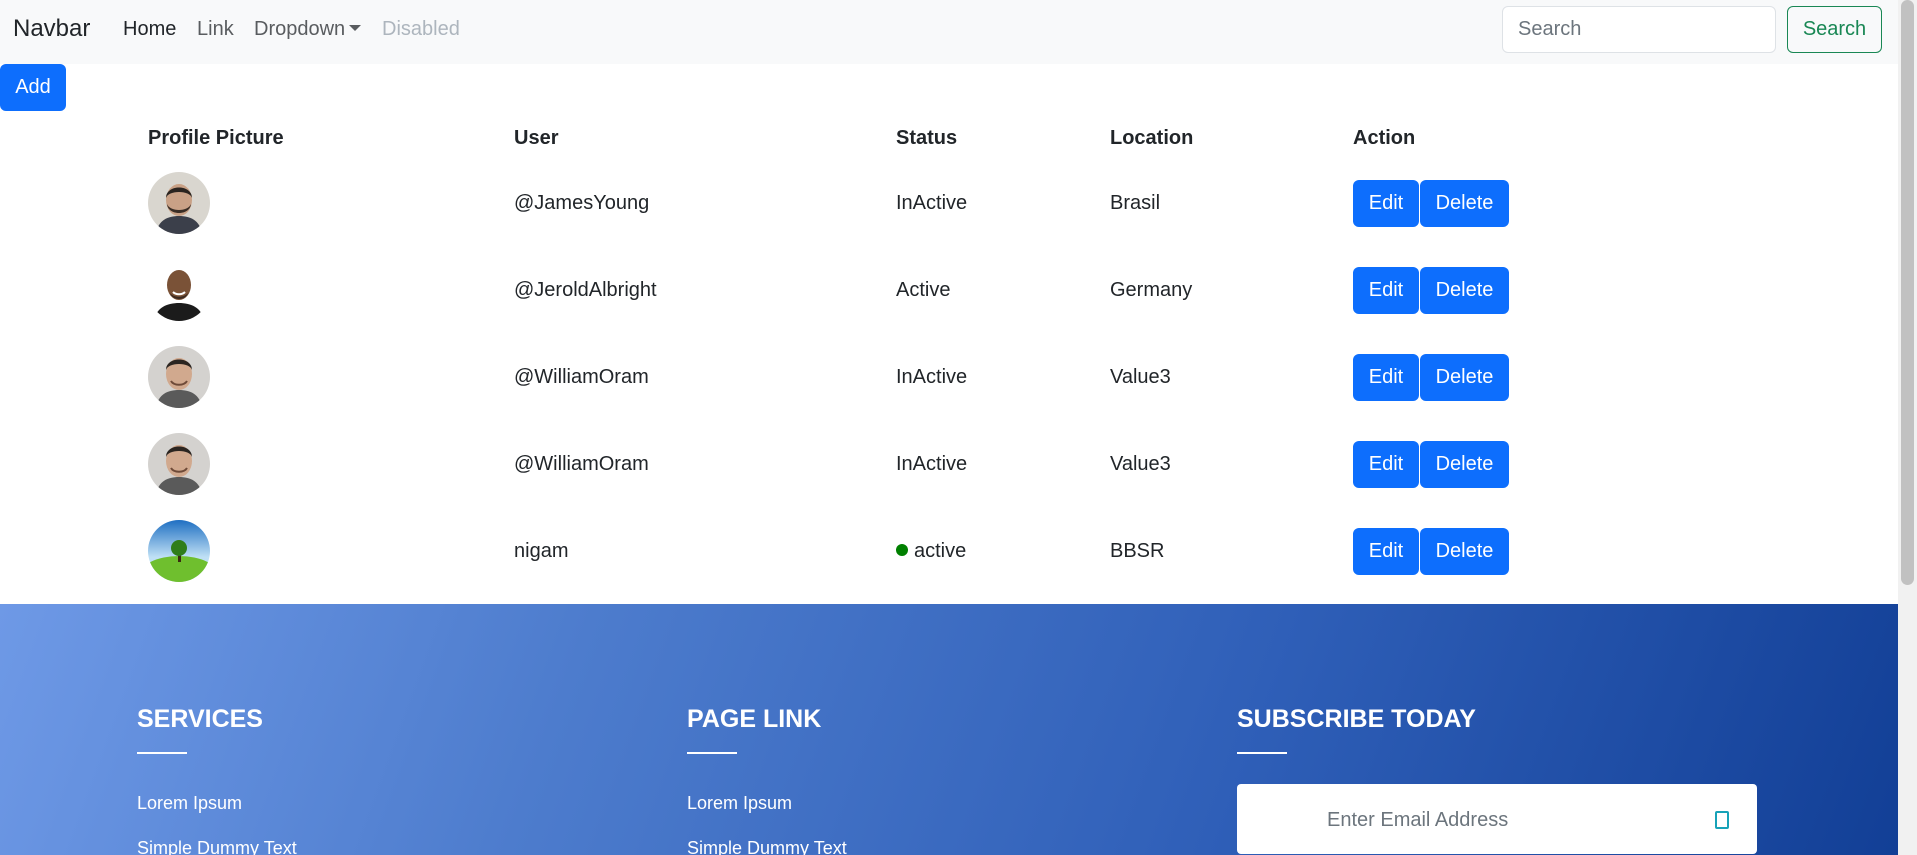  What do you see at coordinates (536, 138) in the screenshot?
I see `header-user: User` at bounding box center [536, 138].